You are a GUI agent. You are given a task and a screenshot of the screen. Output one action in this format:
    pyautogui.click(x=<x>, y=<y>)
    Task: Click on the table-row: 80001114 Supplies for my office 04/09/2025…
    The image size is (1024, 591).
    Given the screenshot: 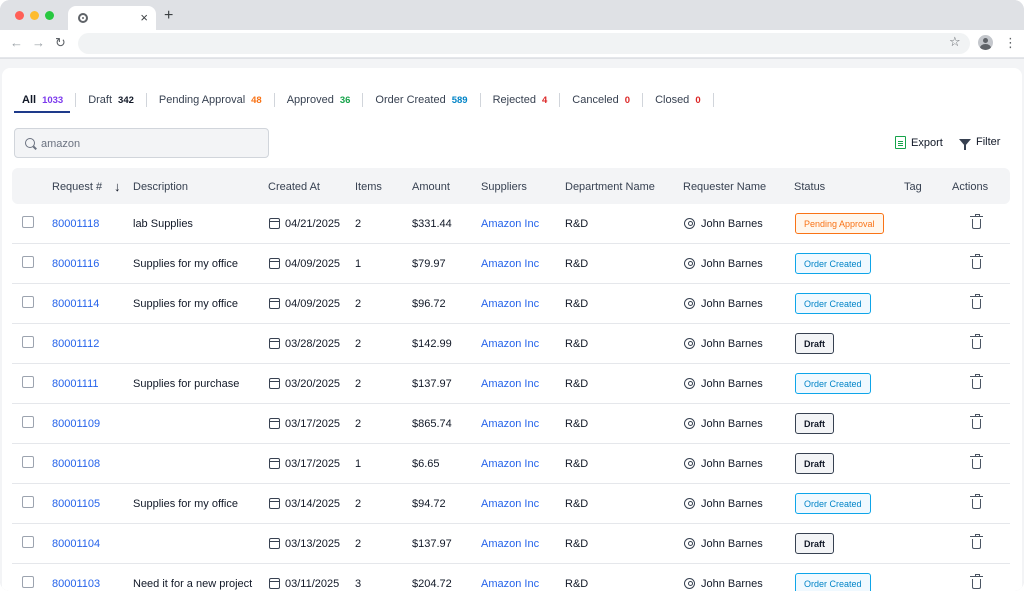 What is the action you would take?
    pyautogui.click(x=511, y=304)
    